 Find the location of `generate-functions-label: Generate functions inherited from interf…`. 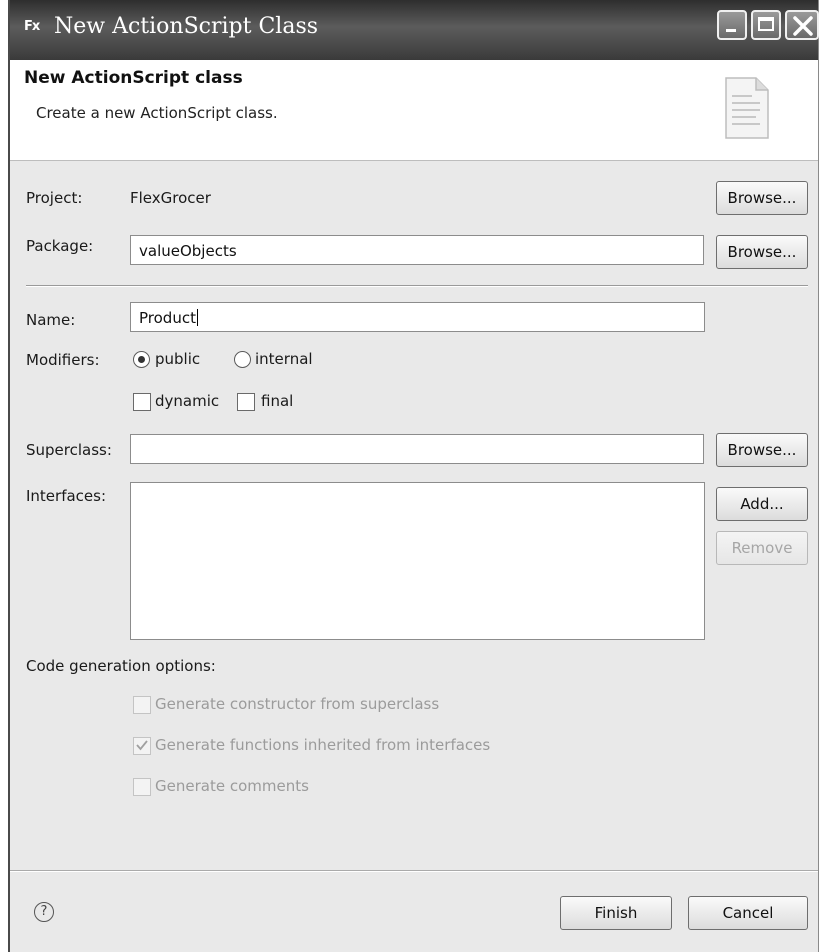

generate-functions-label: Generate functions inherited from interf… is located at coordinates (323, 745).